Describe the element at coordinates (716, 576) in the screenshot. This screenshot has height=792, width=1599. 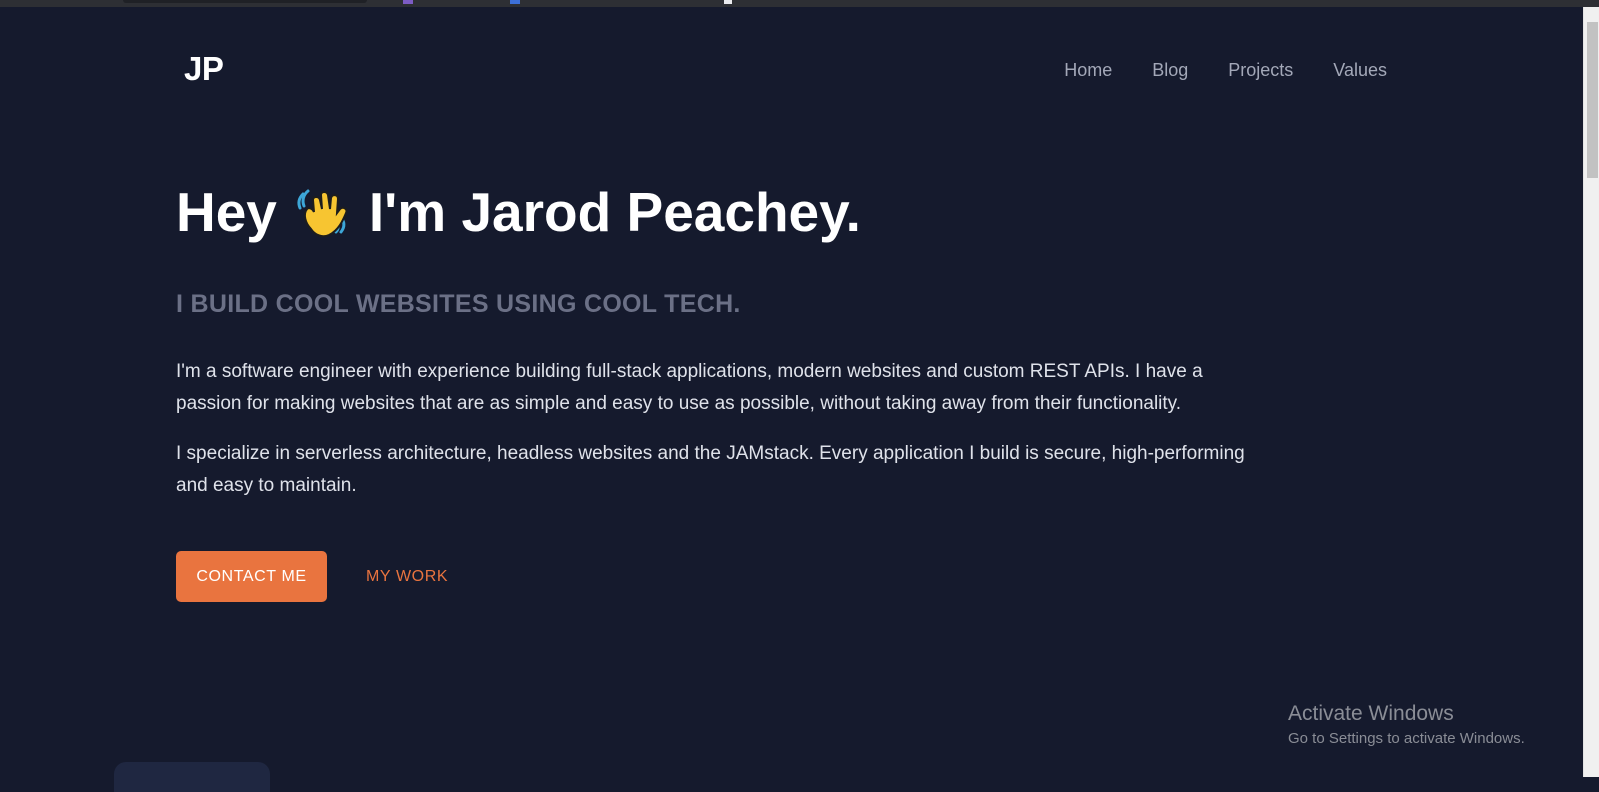
I see `hero-actions: CONTACT ME MY WORK` at that location.